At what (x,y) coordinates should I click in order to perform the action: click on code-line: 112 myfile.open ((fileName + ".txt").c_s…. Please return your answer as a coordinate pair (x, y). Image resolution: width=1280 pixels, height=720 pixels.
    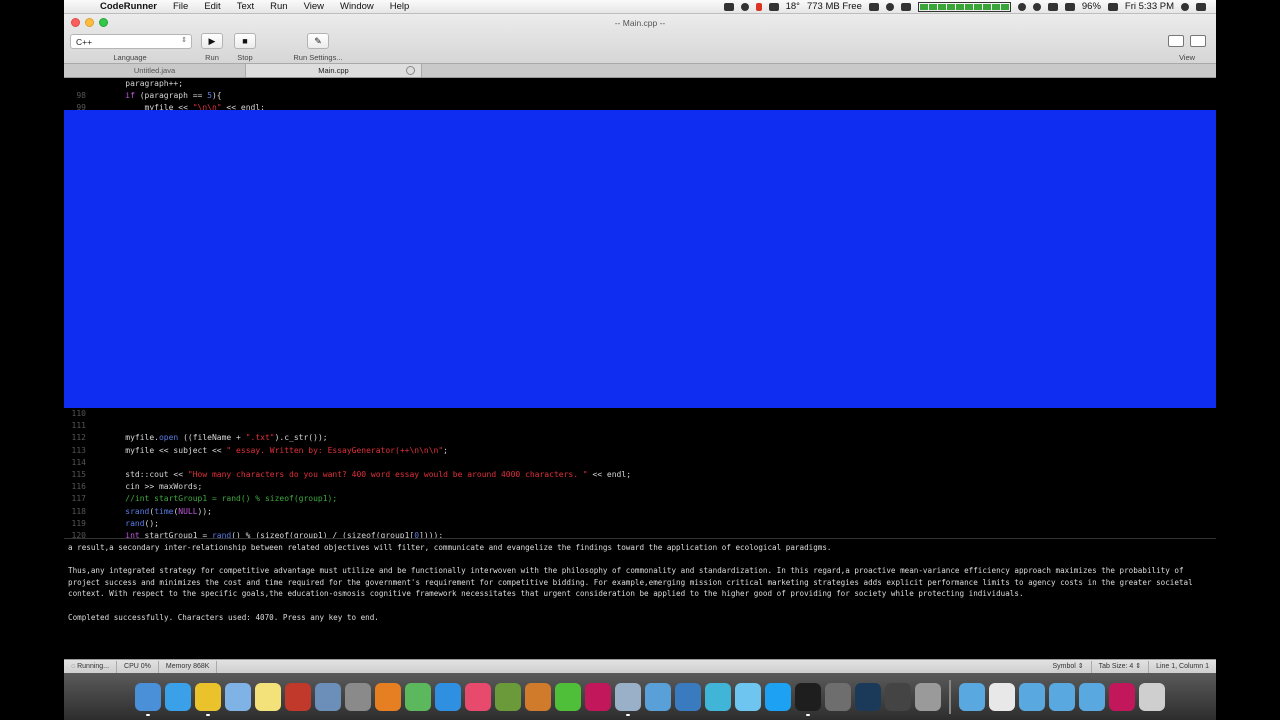
    Looking at the image, I should click on (640, 438).